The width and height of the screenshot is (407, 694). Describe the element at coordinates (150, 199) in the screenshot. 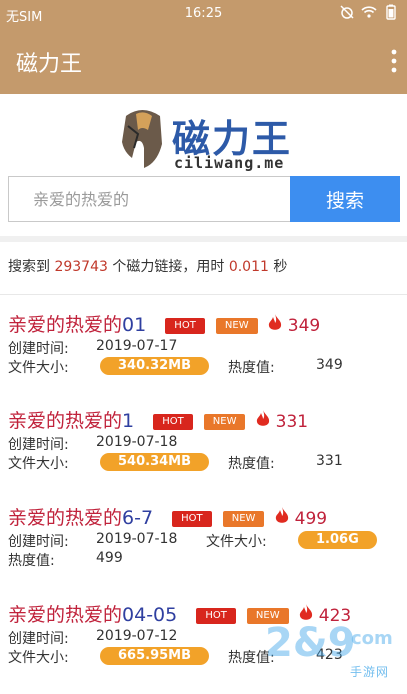

I see `search-input` at that location.